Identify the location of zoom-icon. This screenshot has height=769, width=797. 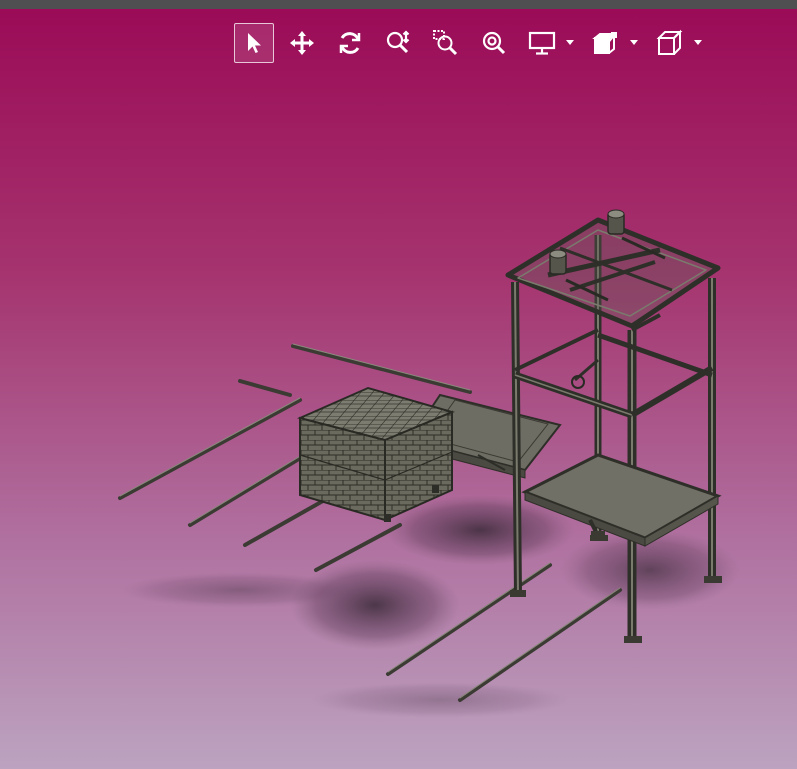
(398, 42).